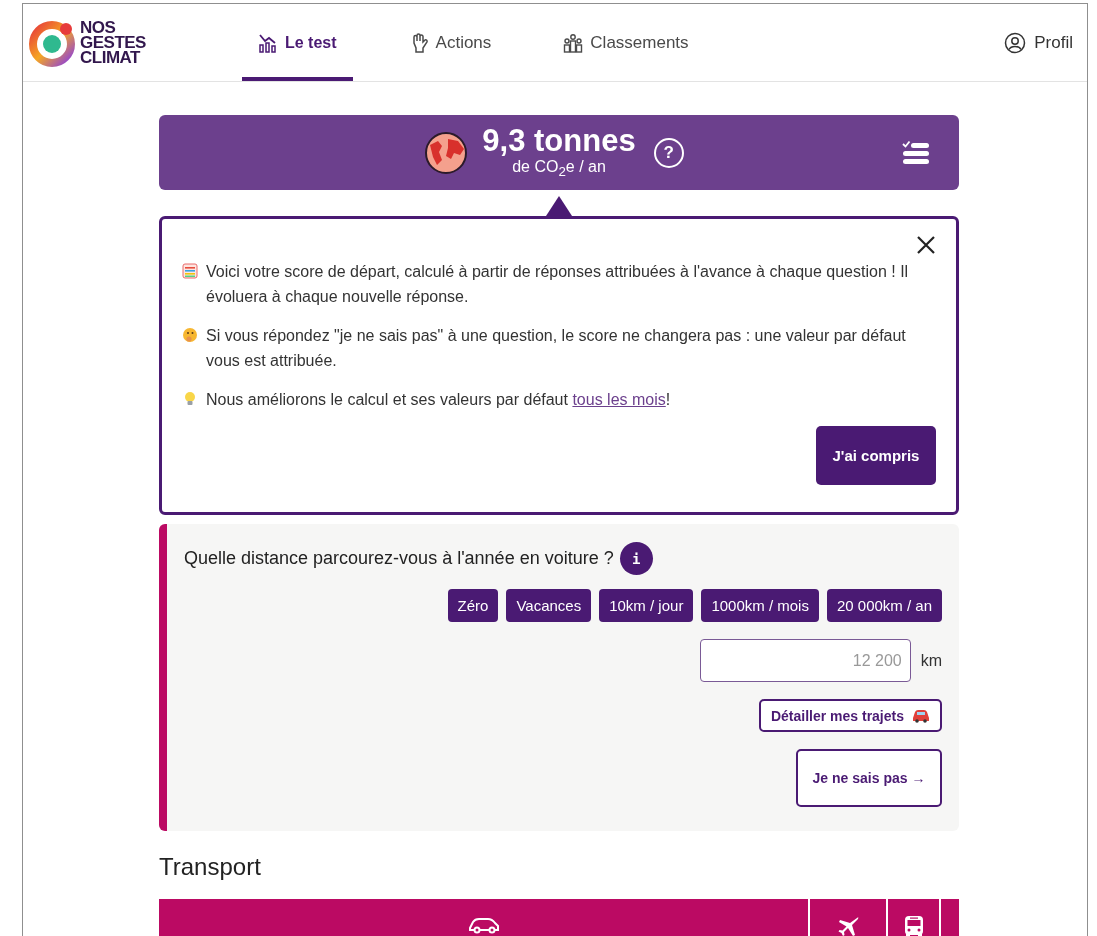  I want to click on section-title: Transport, so click(210, 867).